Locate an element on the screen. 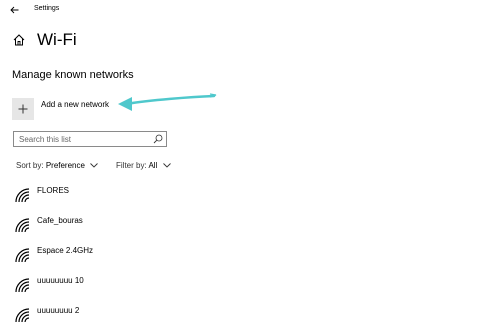 This screenshot has width=492, height=330. network-item: Cafe_bouras is located at coordinates (162, 225).